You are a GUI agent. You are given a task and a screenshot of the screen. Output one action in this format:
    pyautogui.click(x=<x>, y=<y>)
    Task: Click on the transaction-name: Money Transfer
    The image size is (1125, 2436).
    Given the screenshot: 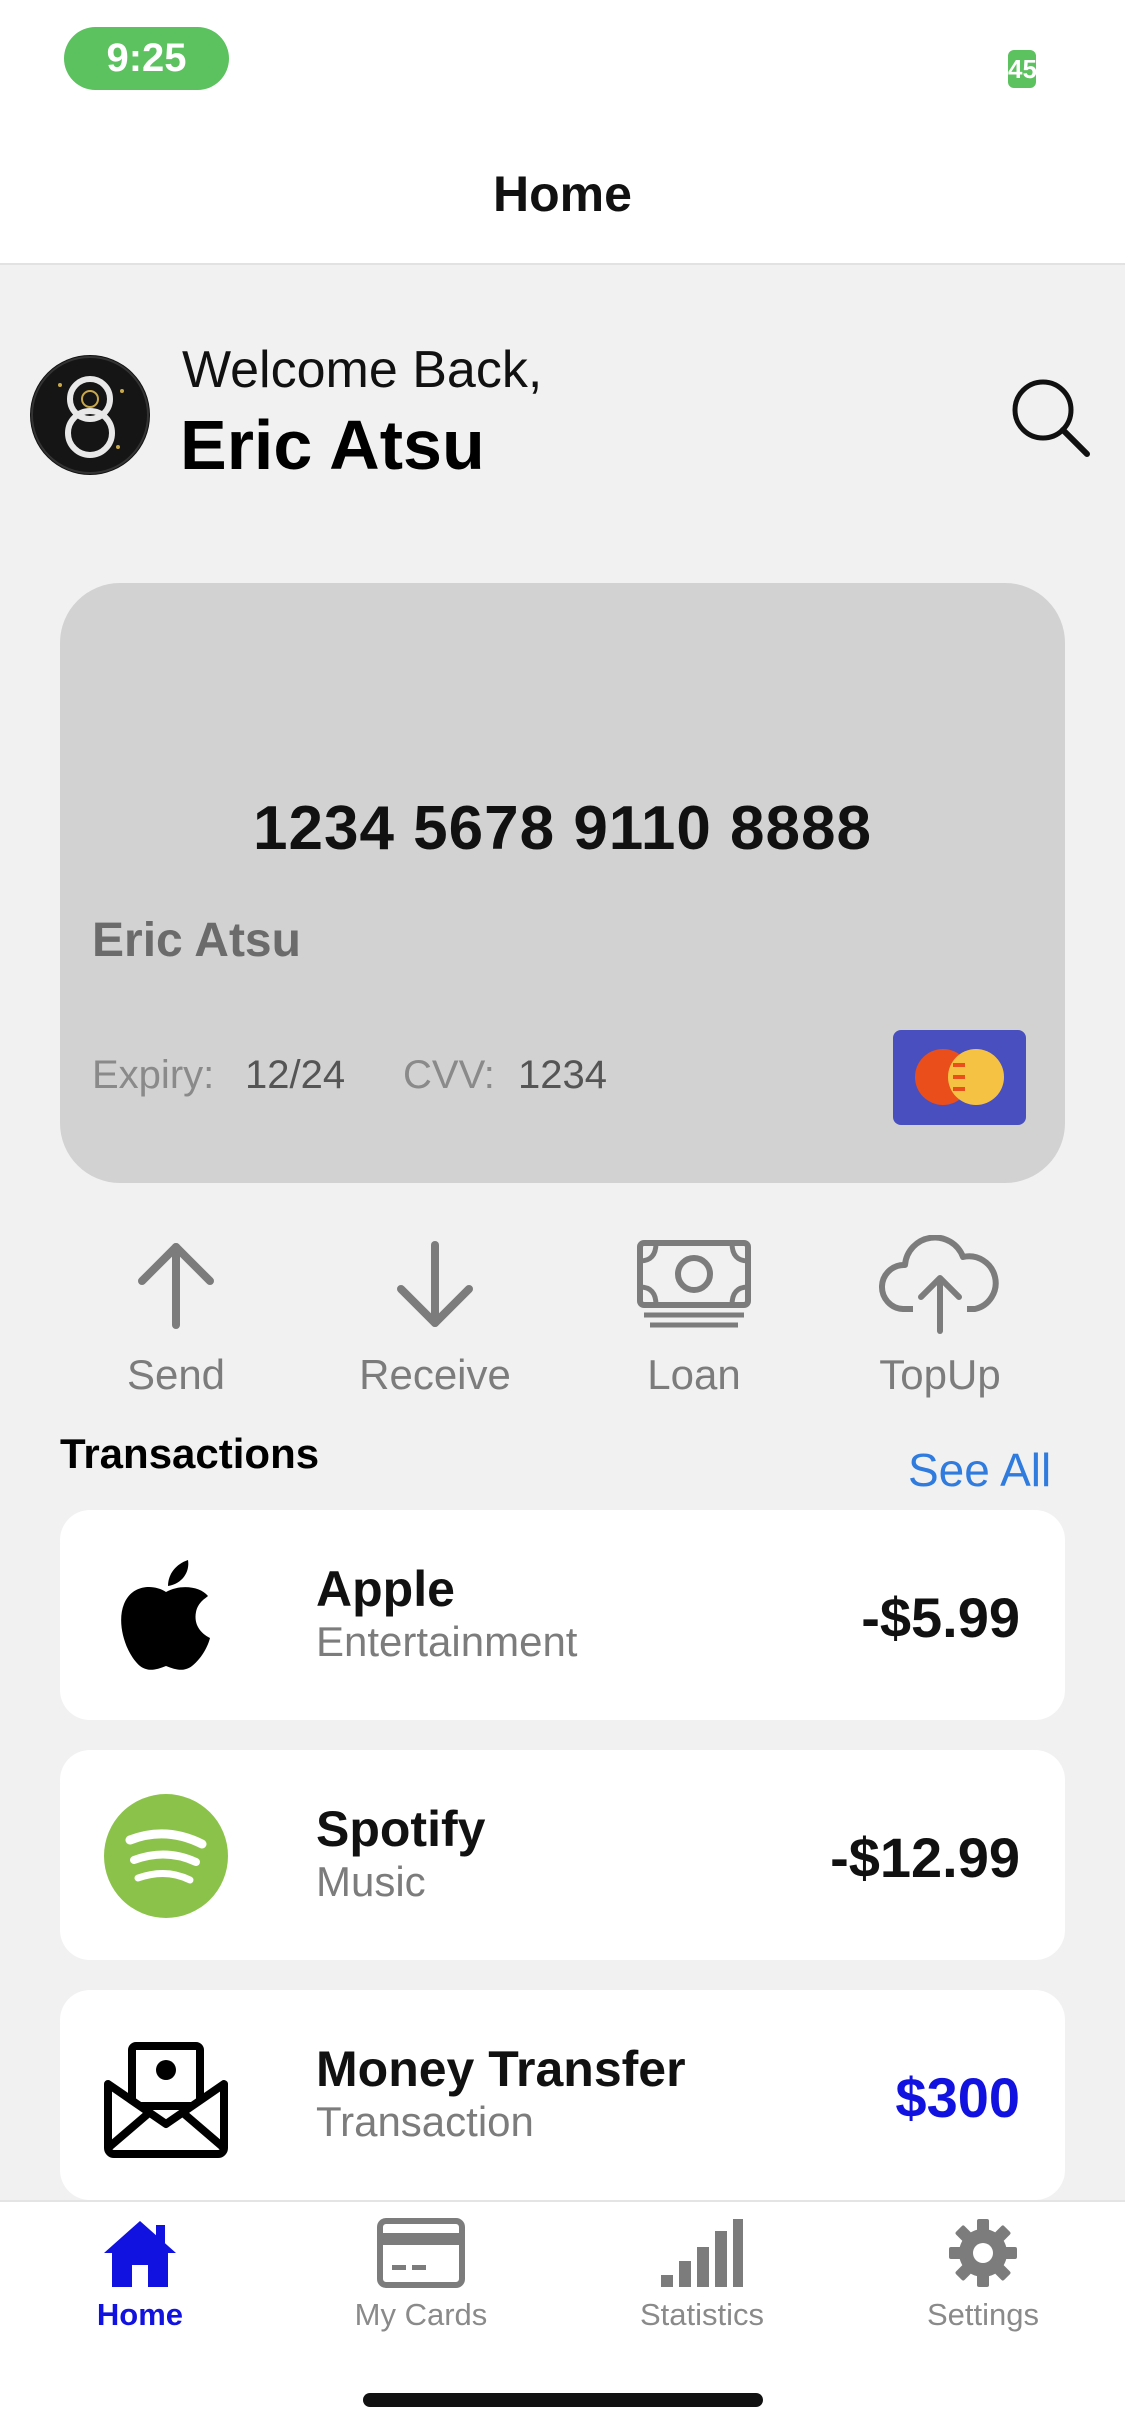 What is the action you would take?
    pyautogui.click(x=501, y=2069)
    